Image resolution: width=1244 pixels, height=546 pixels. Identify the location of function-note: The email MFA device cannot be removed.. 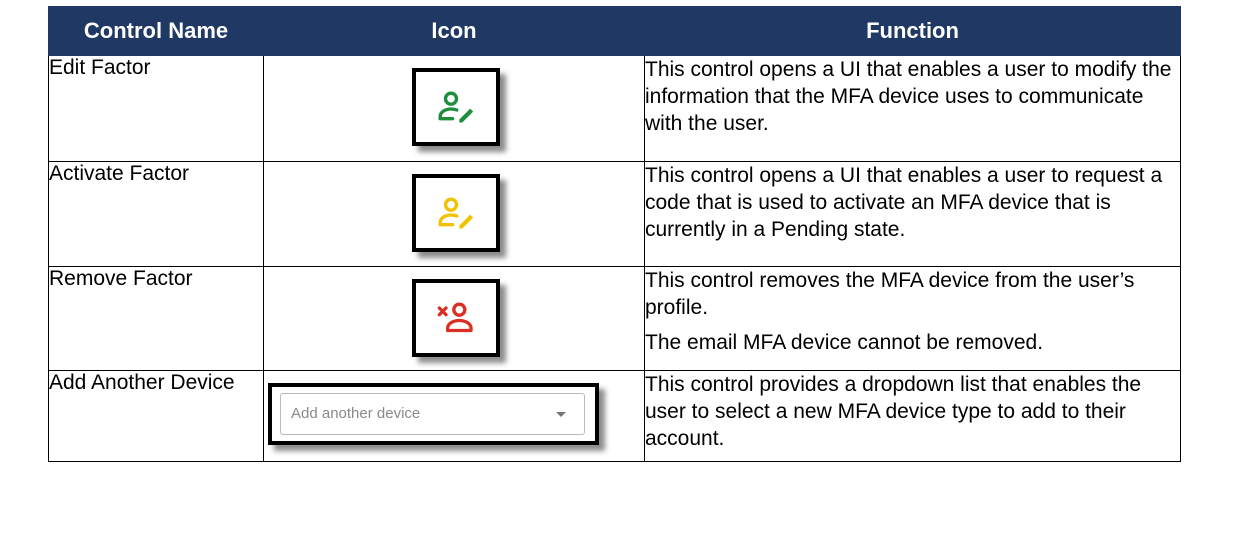
(844, 342).